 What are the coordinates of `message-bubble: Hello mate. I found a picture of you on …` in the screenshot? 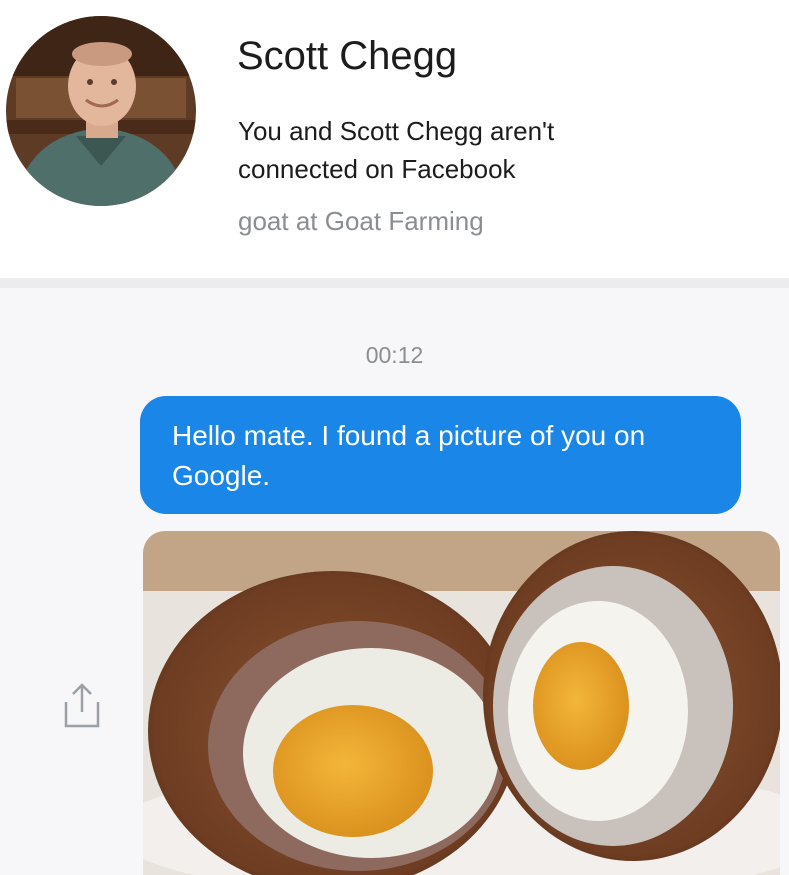 It's located at (440, 455).